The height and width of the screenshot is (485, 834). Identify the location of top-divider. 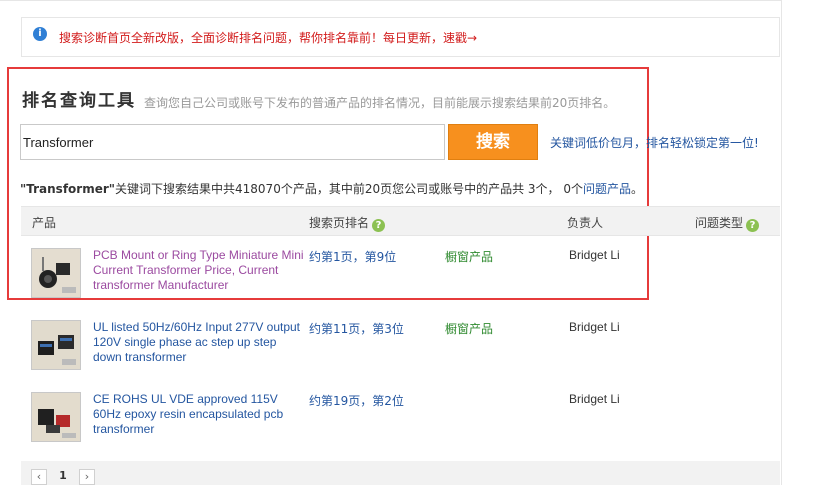
(390, 0).